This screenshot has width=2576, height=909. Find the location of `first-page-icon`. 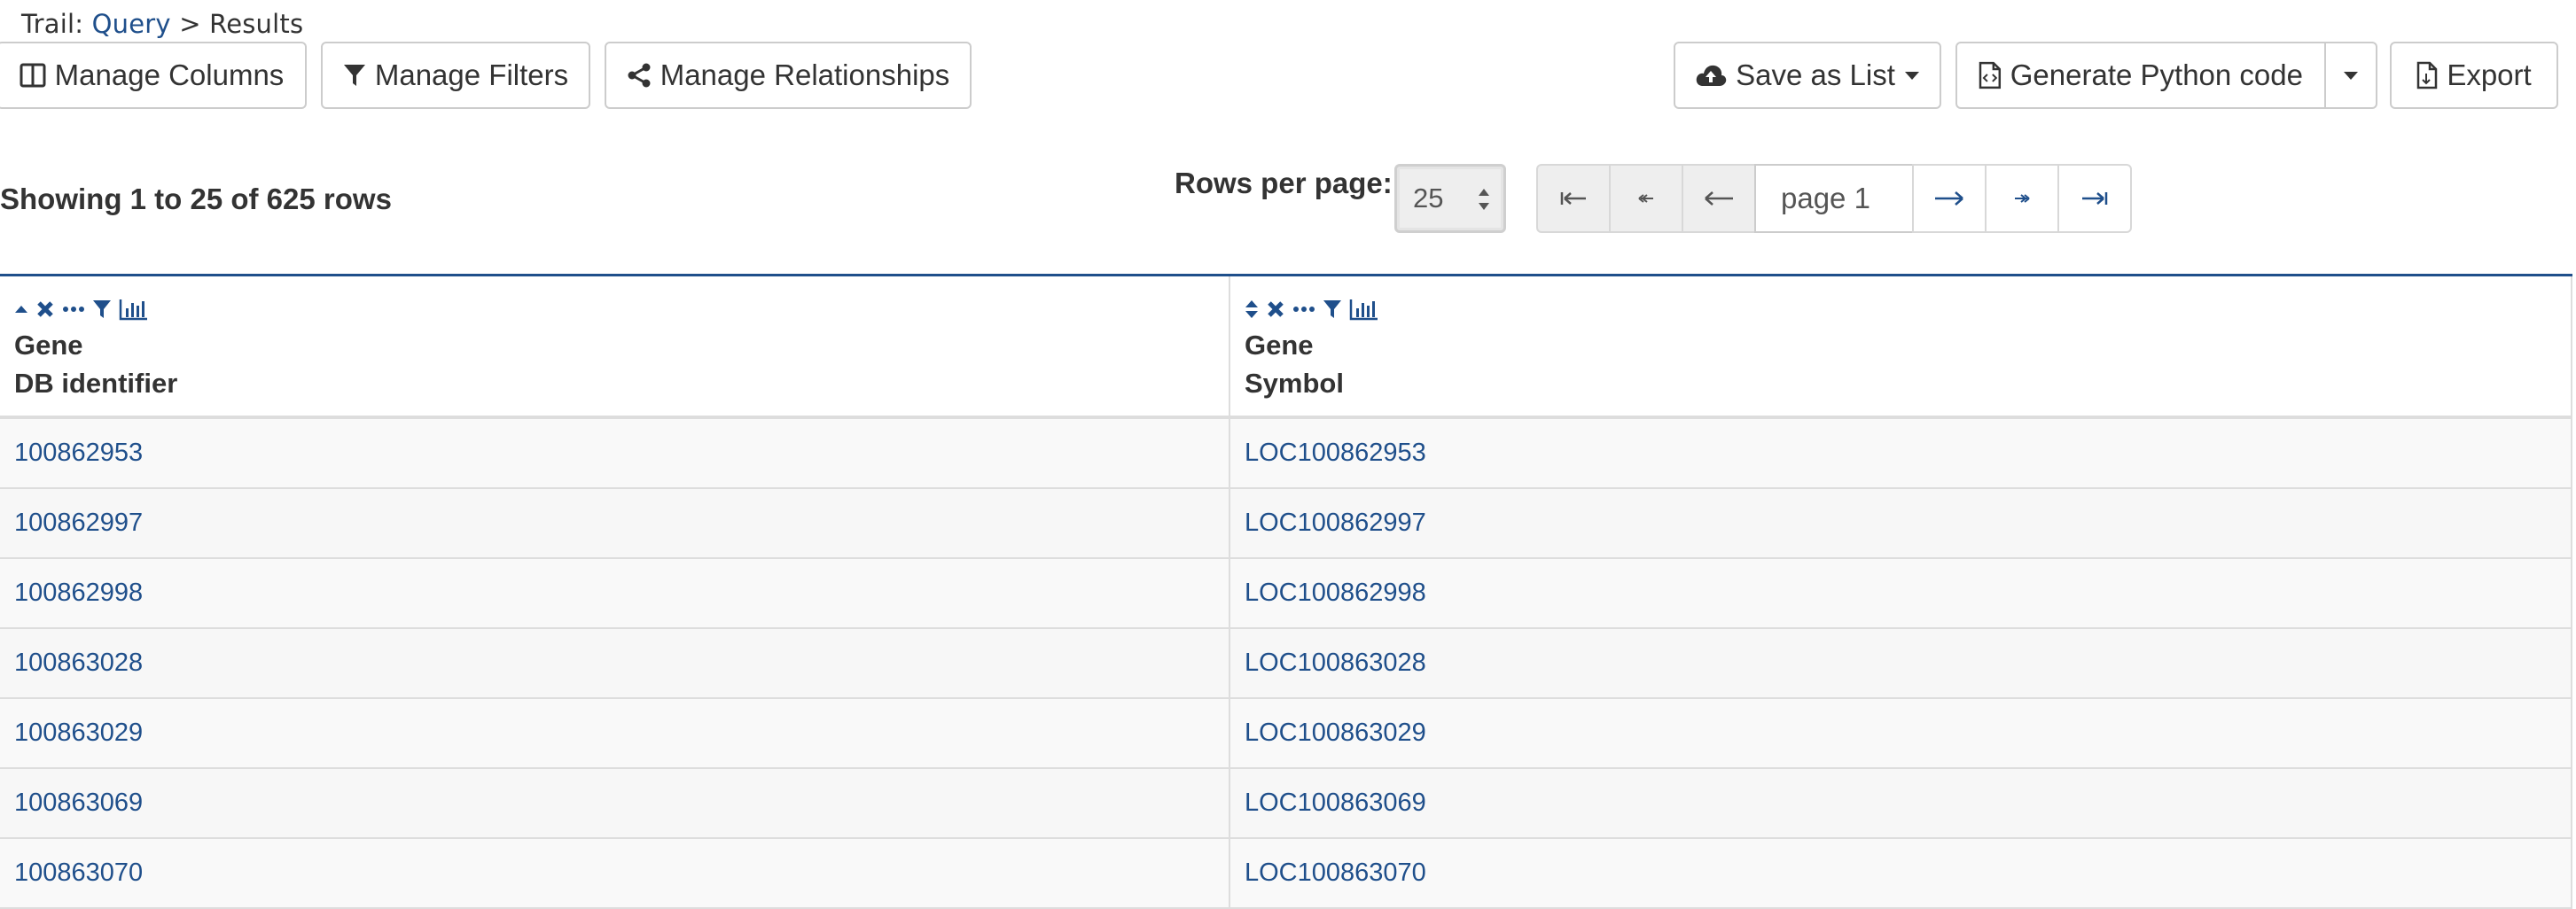

first-page-icon is located at coordinates (1573, 198).